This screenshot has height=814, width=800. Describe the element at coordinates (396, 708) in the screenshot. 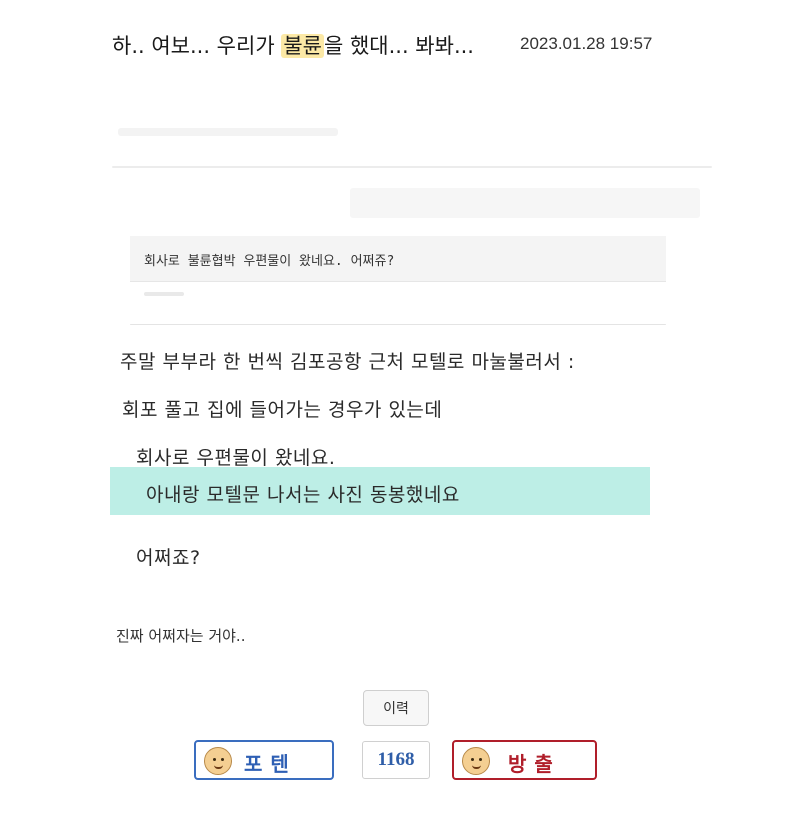

I see `history-button: 이력` at that location.